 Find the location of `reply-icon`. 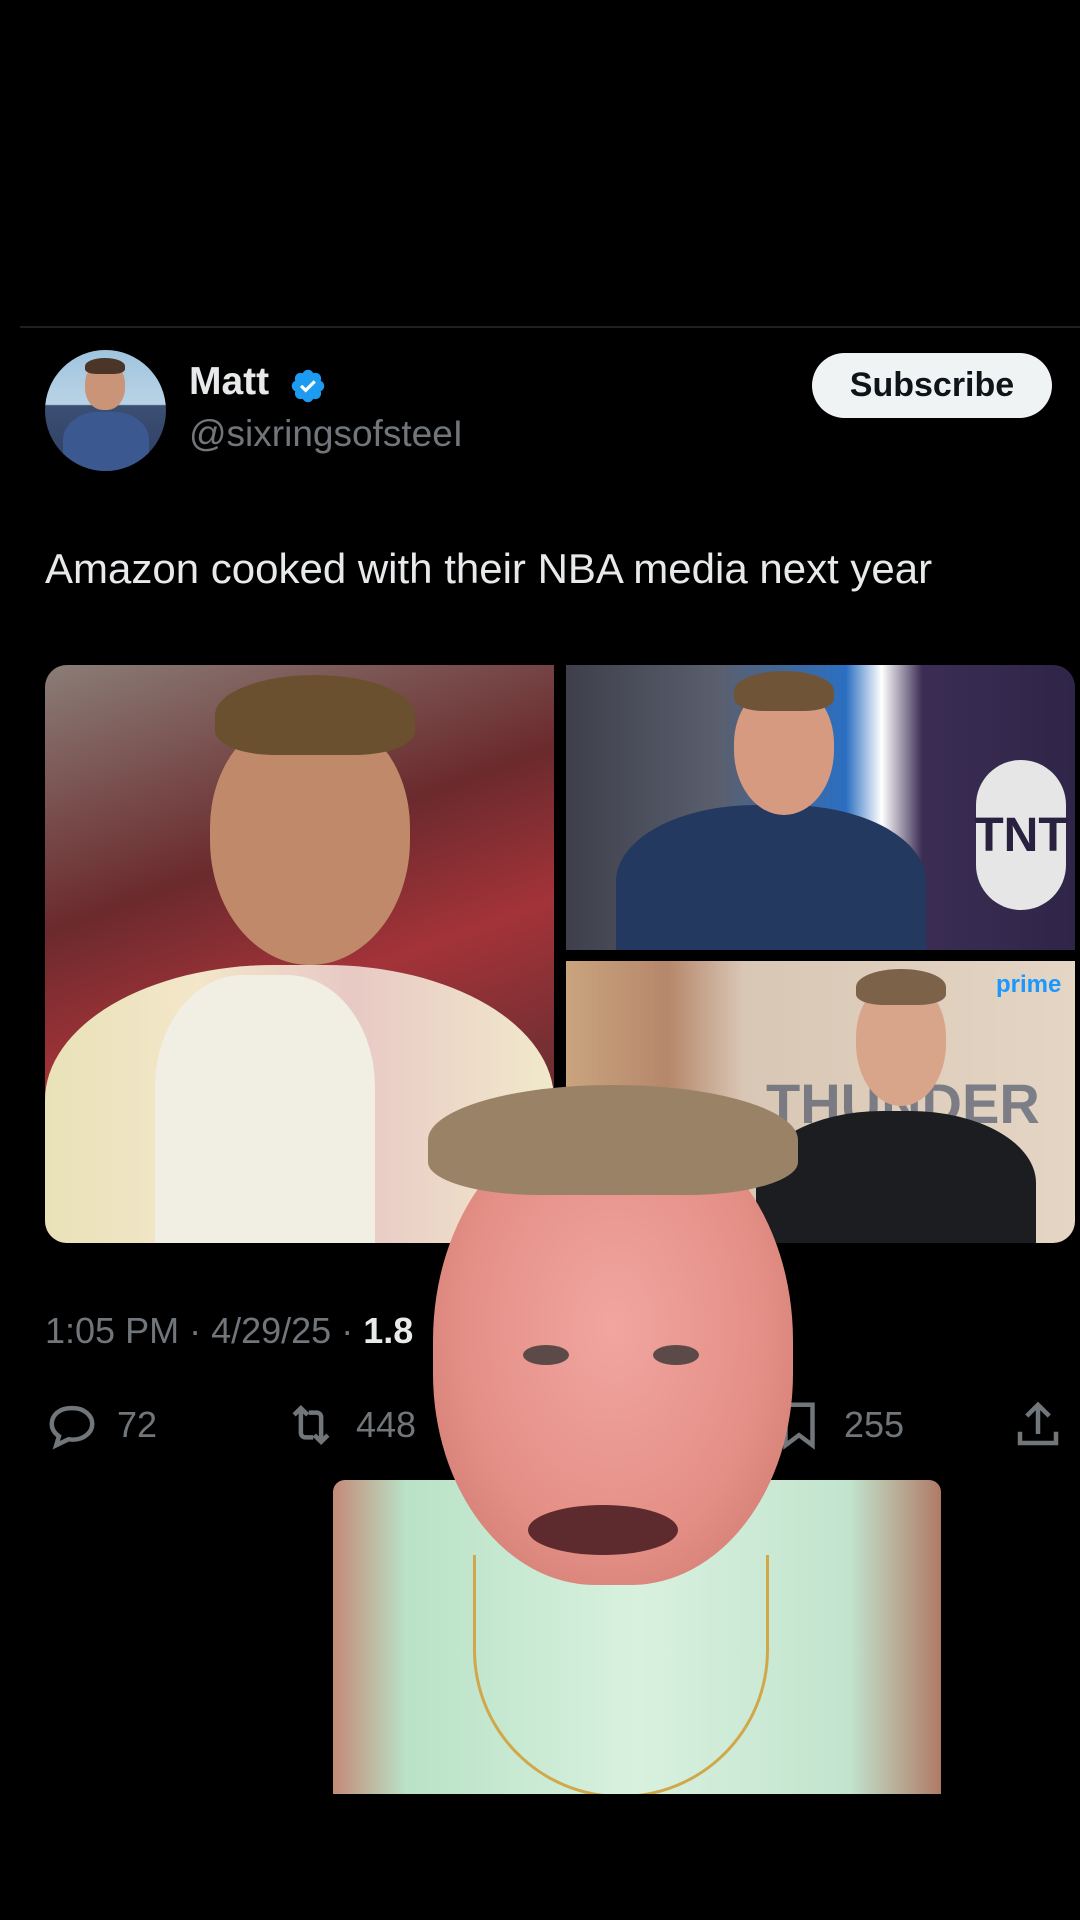

reply-icon is located at coordinates (72, 1427).